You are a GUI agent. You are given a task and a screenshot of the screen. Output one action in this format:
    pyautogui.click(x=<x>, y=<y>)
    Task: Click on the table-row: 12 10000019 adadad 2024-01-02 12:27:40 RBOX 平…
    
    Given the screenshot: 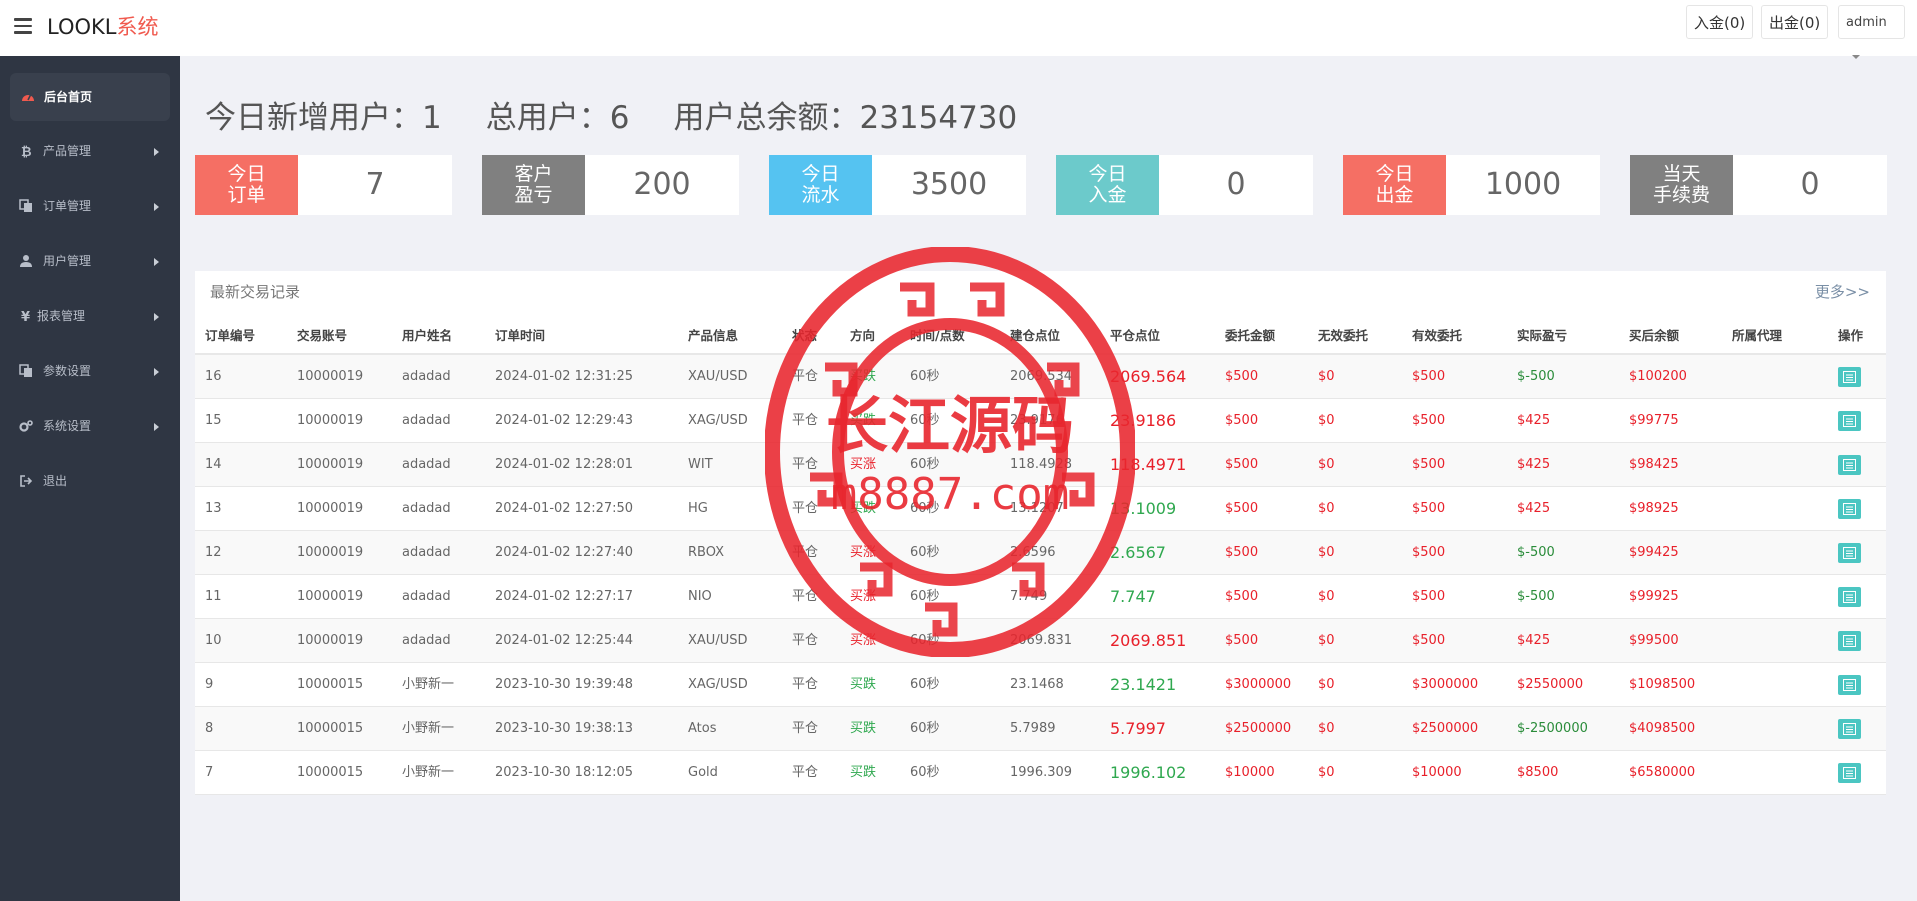 What is the action you would take?
    pyautogui.click(x=1040, y=553)
    